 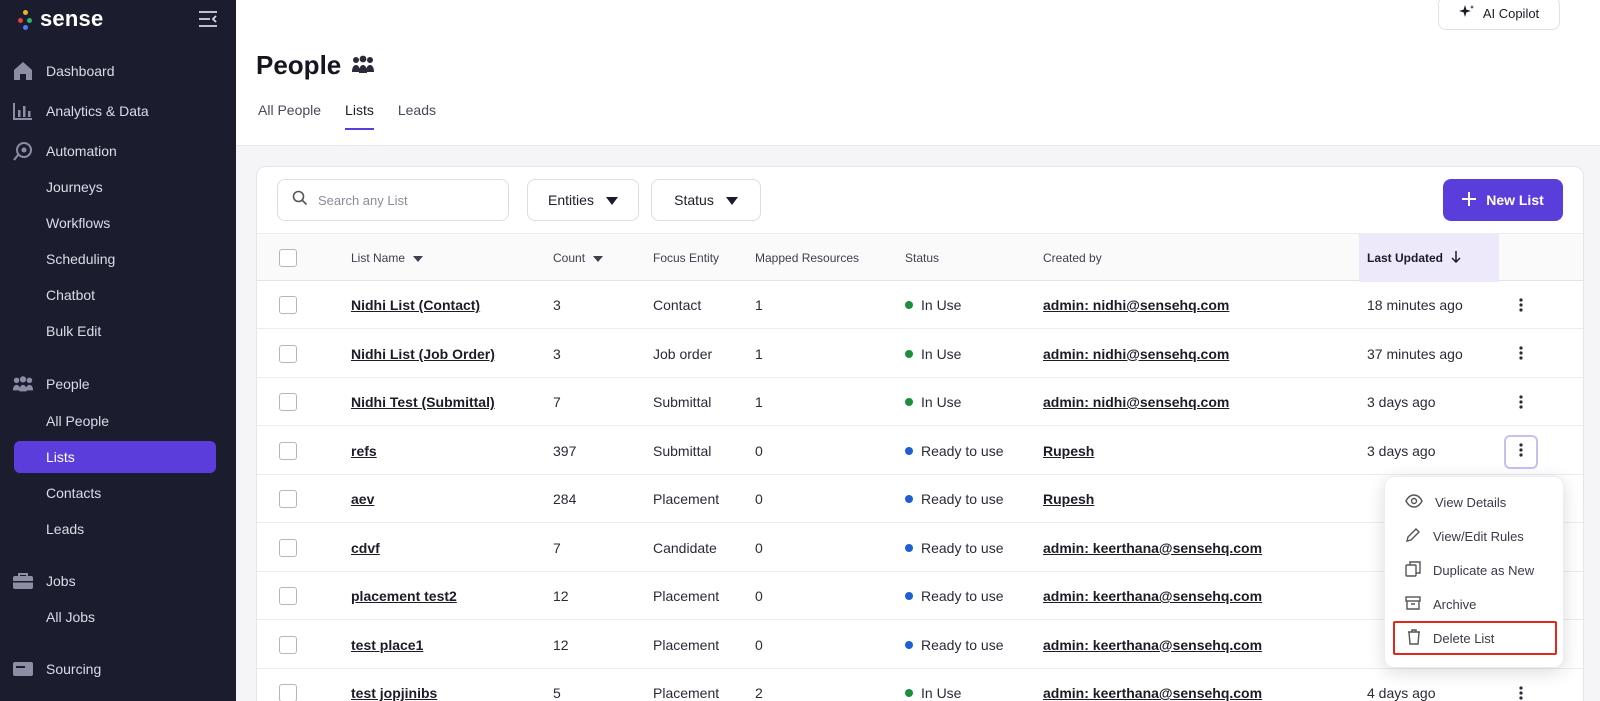 I want to click on column-count: Count, so click(x=578, y=258).